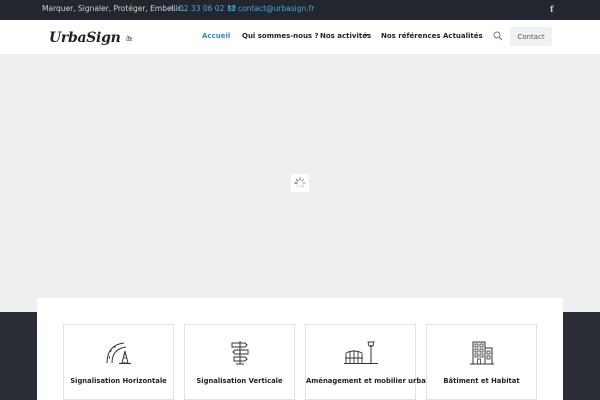 This screenshot has height=400, width=600. I want to click on email-address: contact@urbasign.fr, so click(276, 8).